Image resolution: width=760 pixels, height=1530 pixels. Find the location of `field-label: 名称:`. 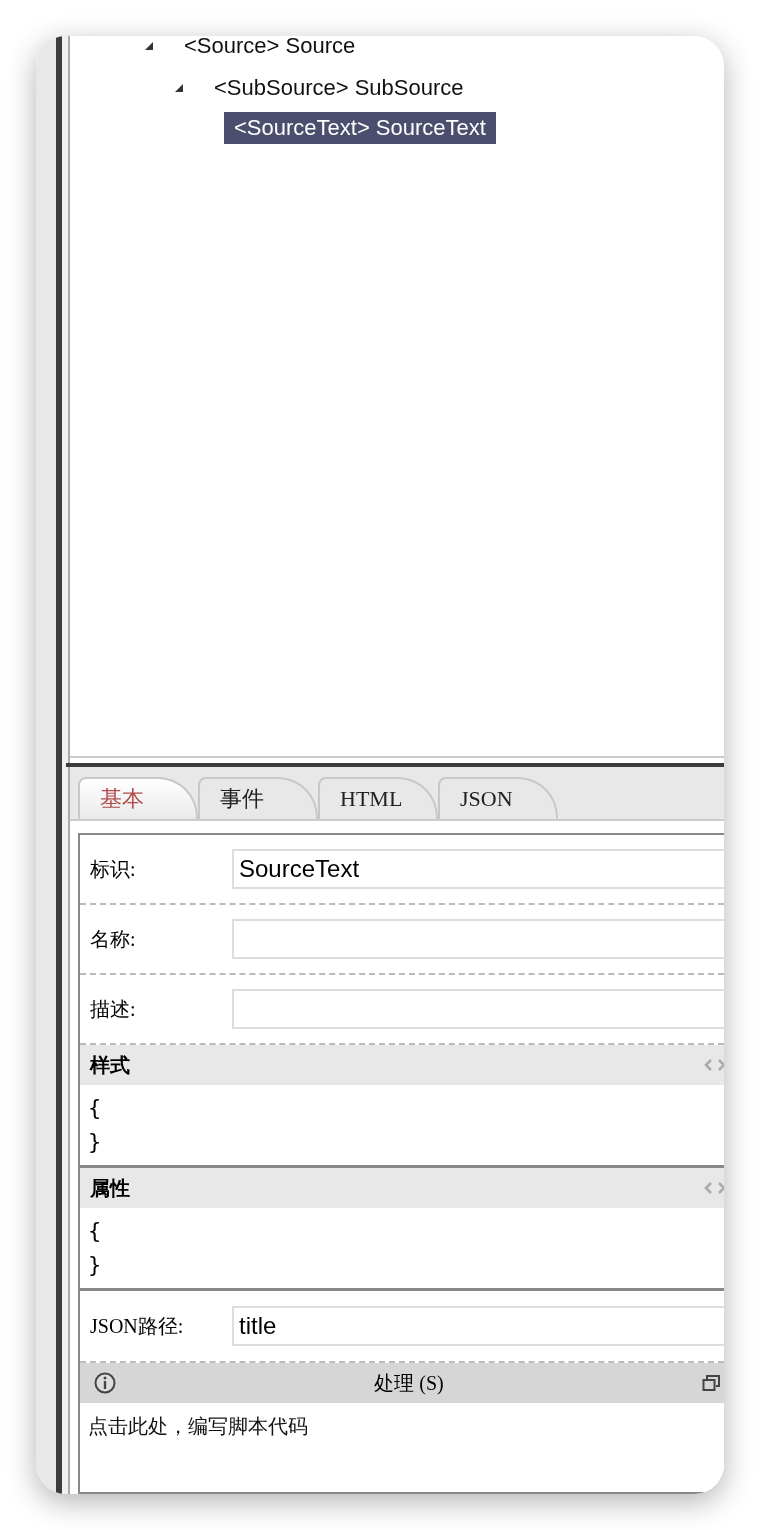

field-label: 名称: is located at coordinates (113, 939).